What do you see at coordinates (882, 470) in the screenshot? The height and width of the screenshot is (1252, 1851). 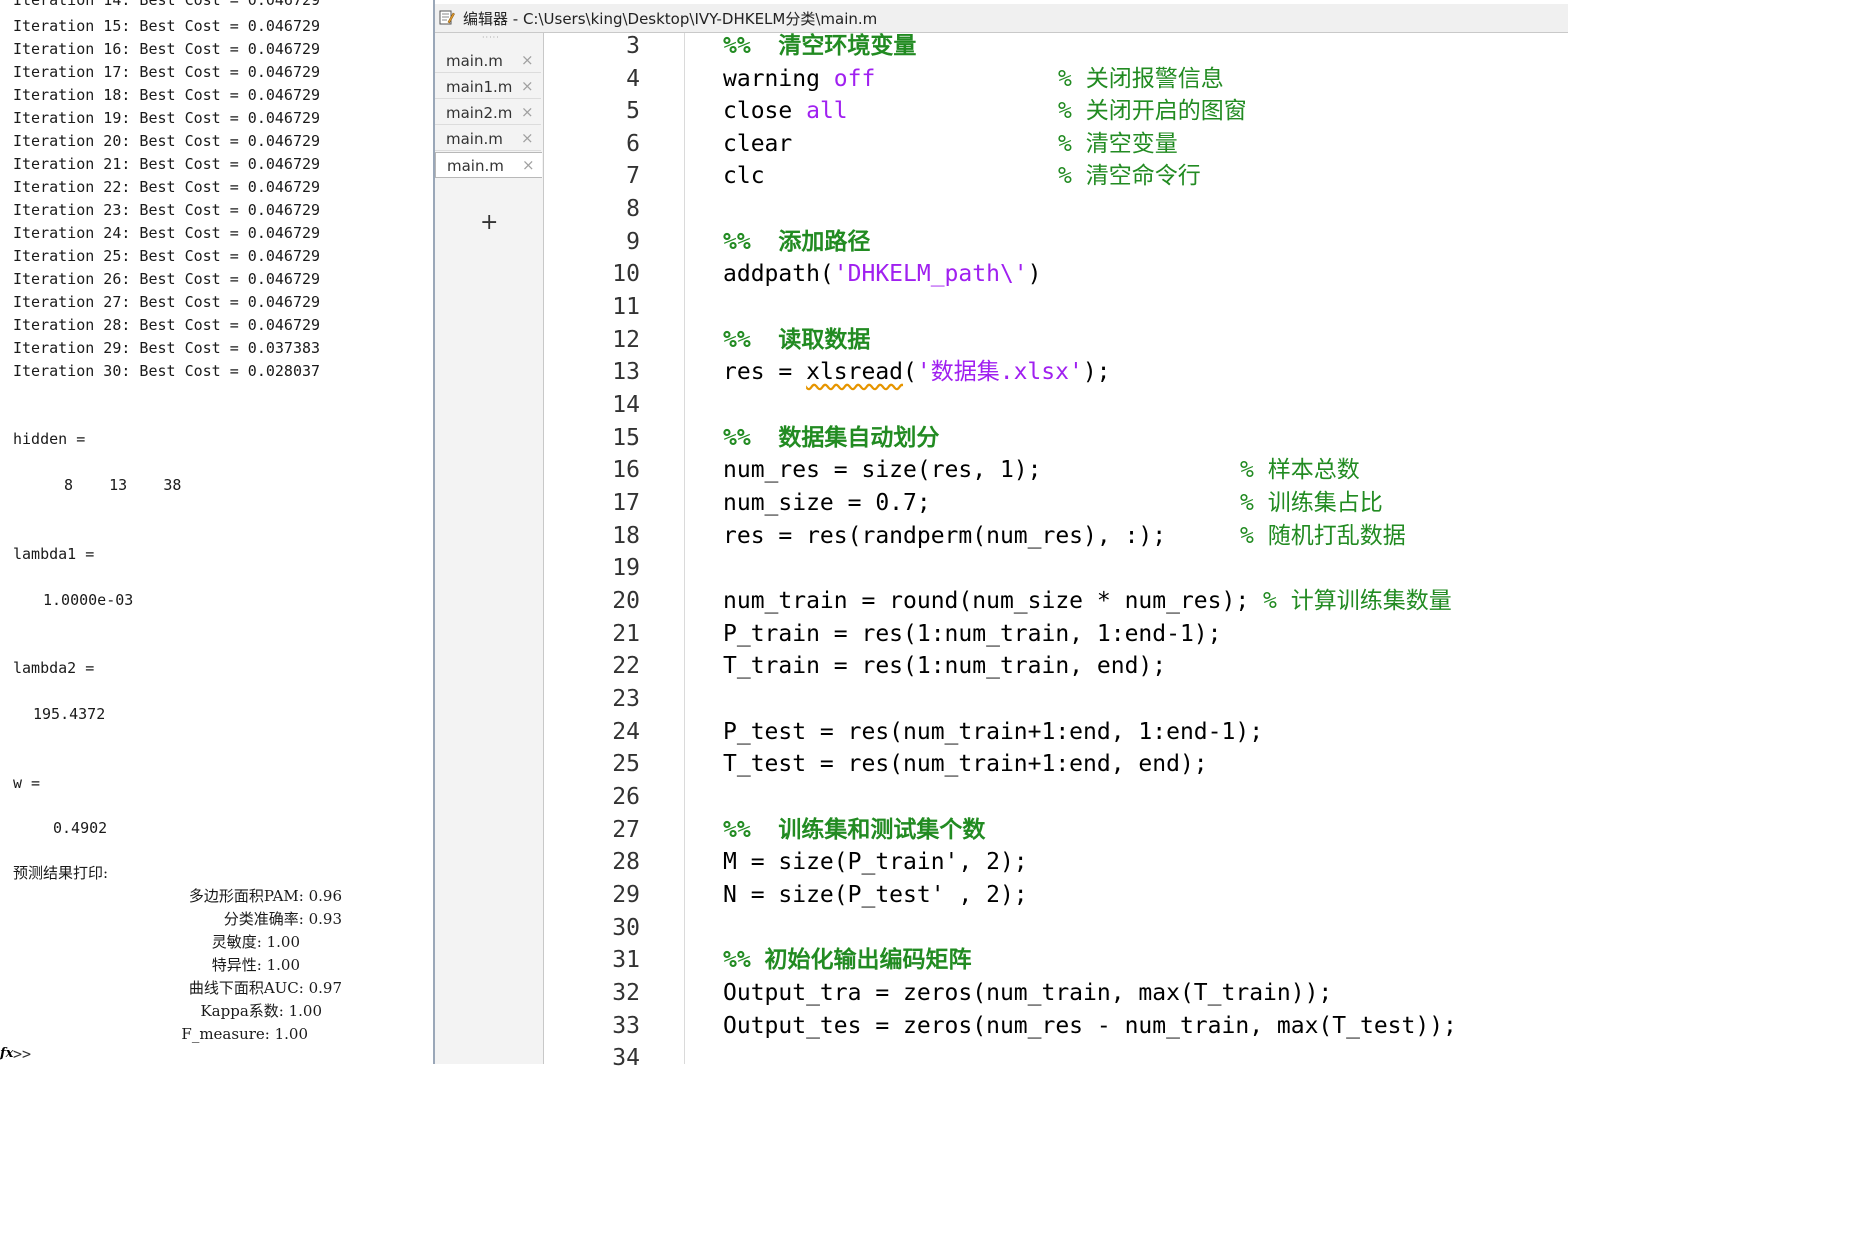 I see `code-line: num_res = size(res, 1);` at bounding box center [882, 470].